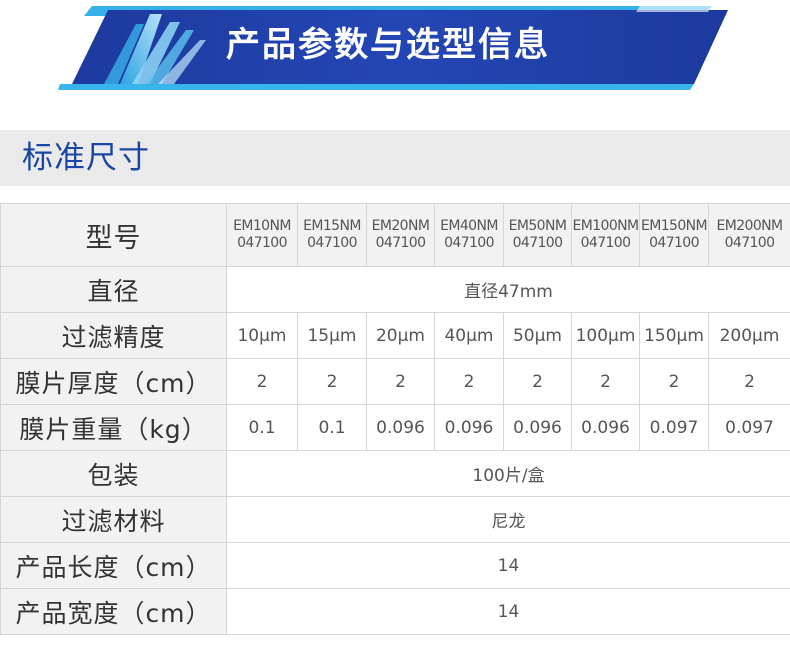 Image resolution: width=790 pixels, height=650 pixels. What do you see at coordinates (113, 473) in the screenshot?
I see `package-label: 包装` at bounding box center [113, 473].